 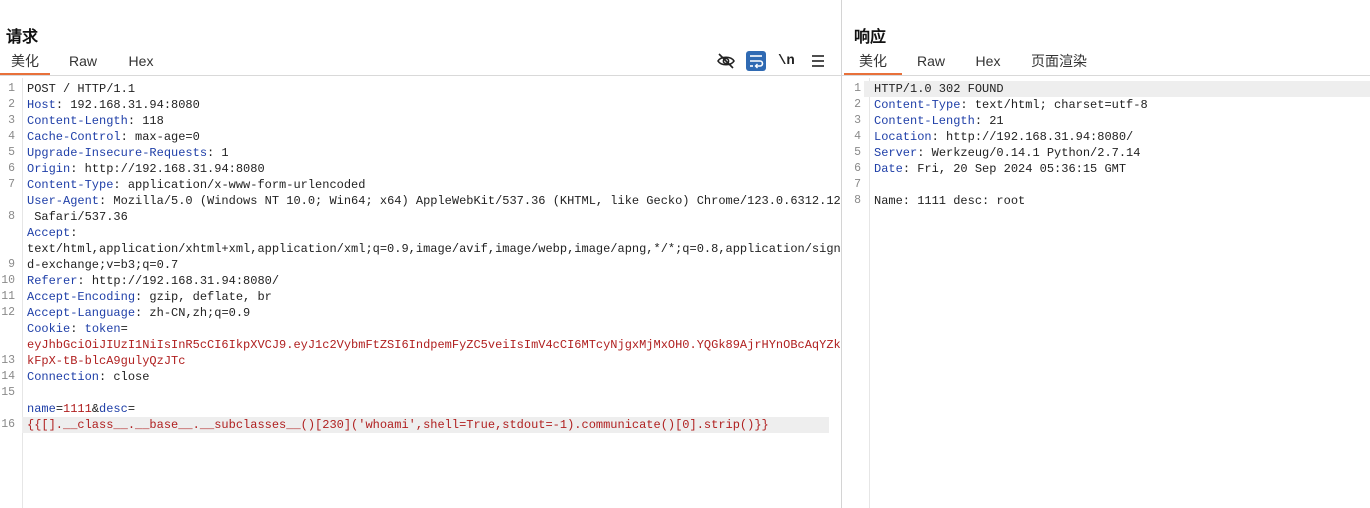 I want to click on header-value: Safari/537.36, so click(x=77, y=217).